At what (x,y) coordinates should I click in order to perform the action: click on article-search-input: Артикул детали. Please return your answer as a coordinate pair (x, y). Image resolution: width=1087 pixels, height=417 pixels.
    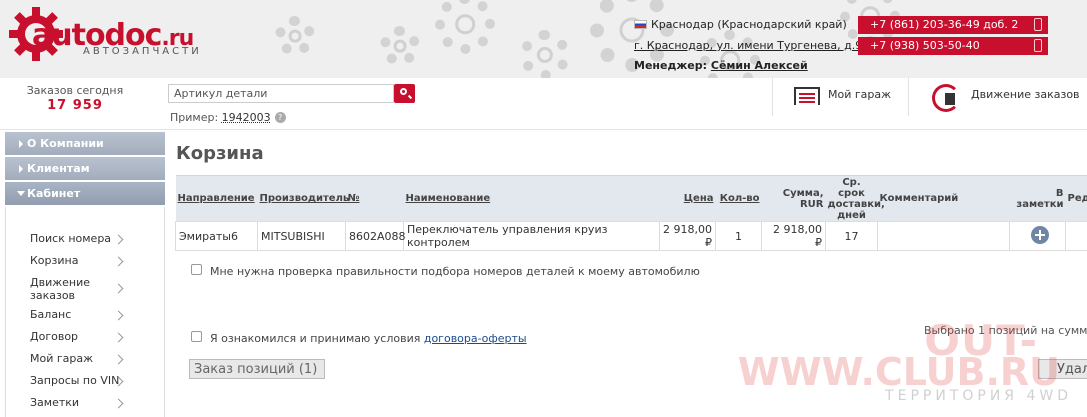
    Looking at the image, I should click on (281, 93).